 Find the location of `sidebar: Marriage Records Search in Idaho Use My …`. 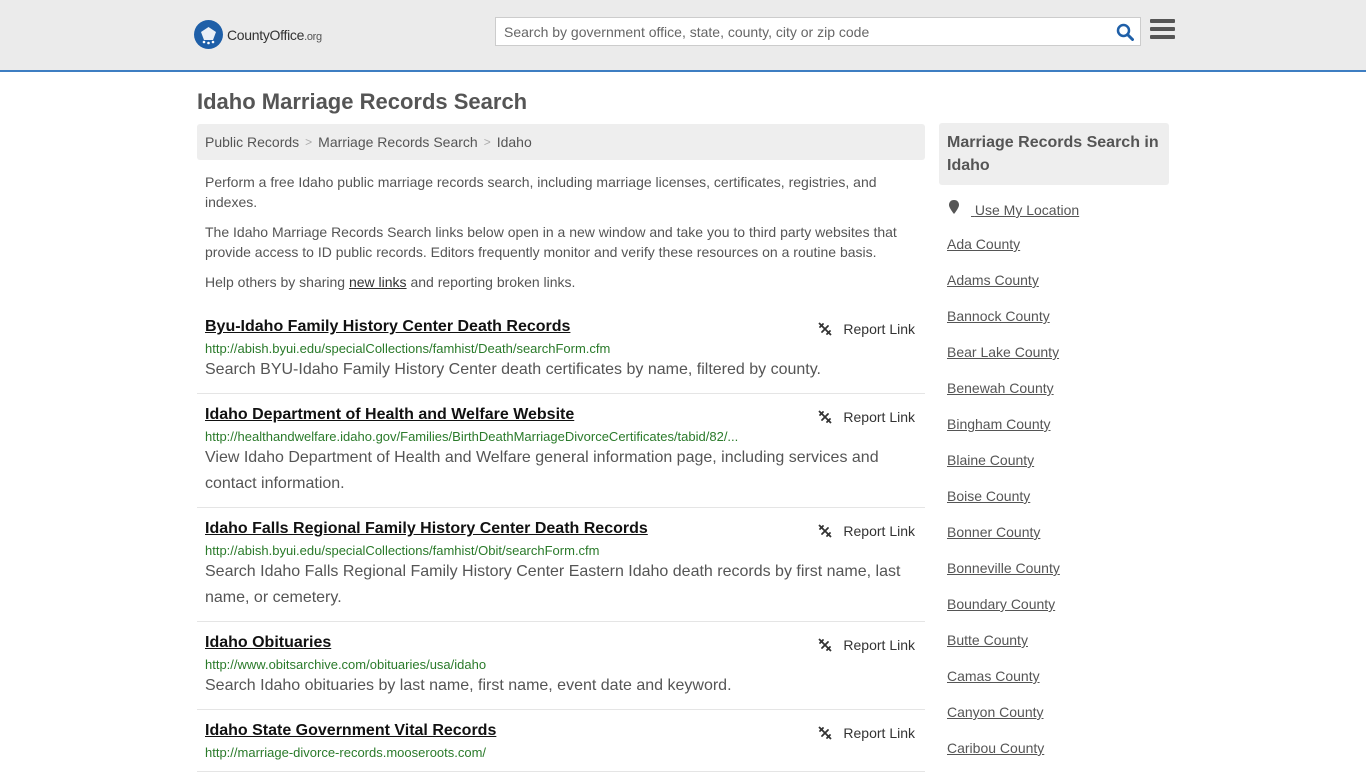

sidebar: Marriage Records Search in Idaho Use My … is located at coordinates (1054, 449).